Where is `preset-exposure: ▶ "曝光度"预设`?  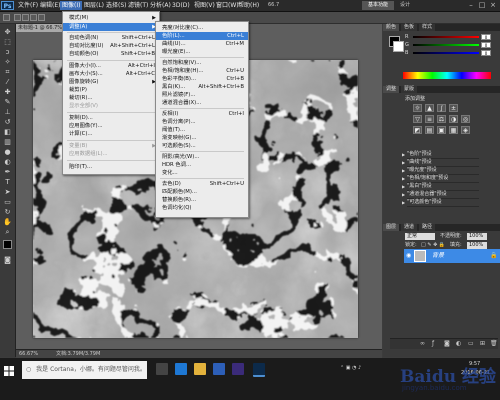
preset-exposure: ▶ "曝光度"预设 is located at coordinates (440, 171).